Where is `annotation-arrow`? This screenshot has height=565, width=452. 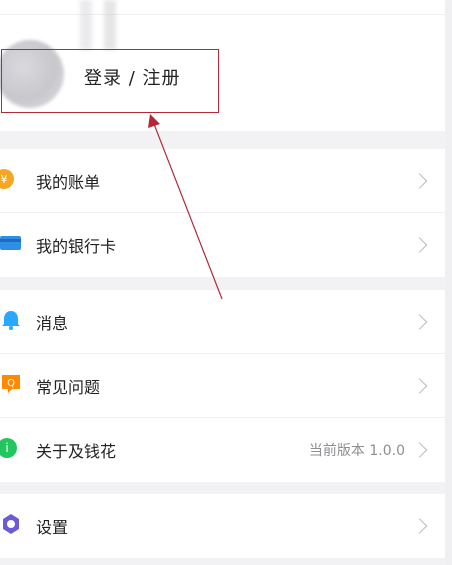
annotation-arrow is located at coordinates (185, 207).